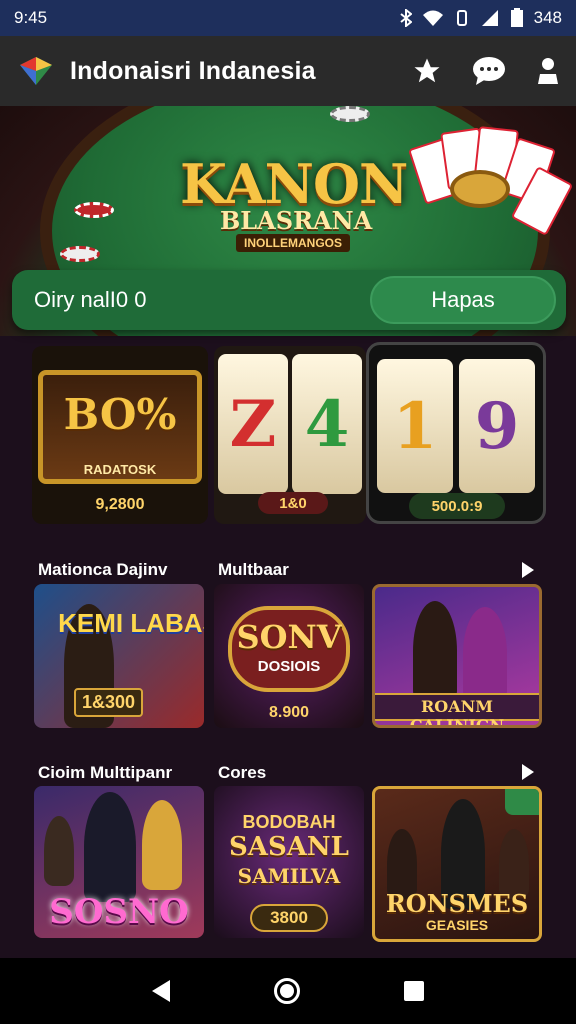 The image size is (576, 1024). Describe the element at coordinates (103, 569) in the screenshot. I see `section-title: Mationca Dajinv` at that location.